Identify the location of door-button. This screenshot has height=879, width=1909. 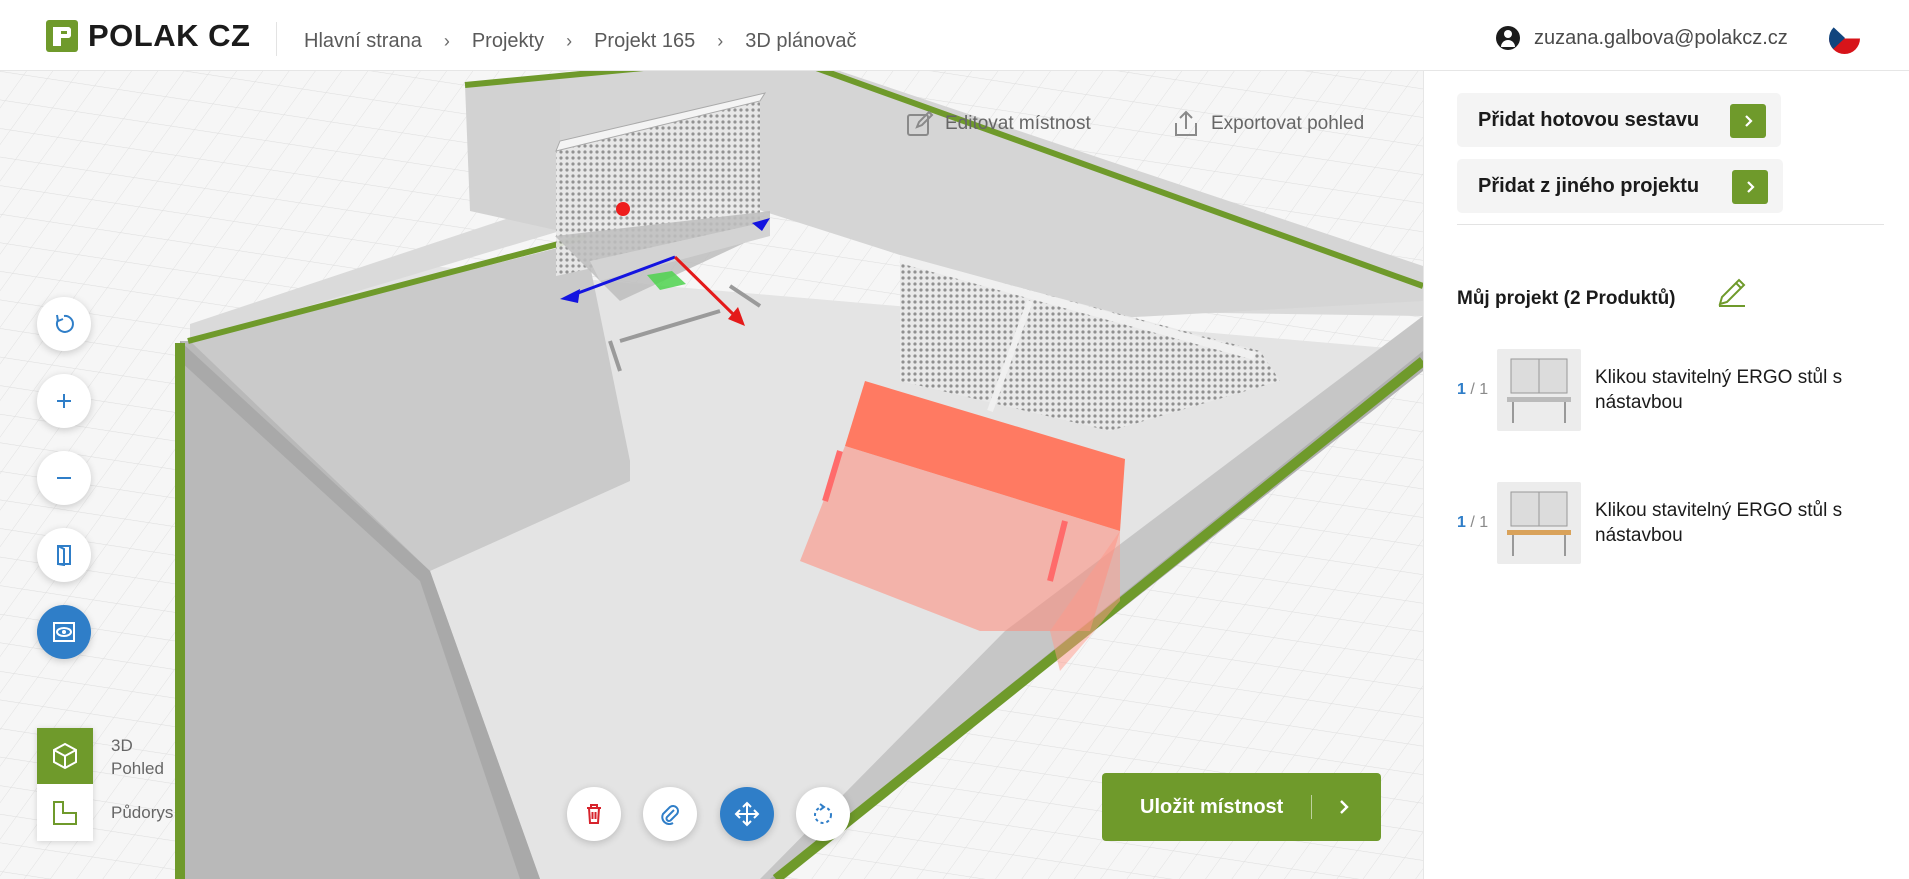
(64, 555).